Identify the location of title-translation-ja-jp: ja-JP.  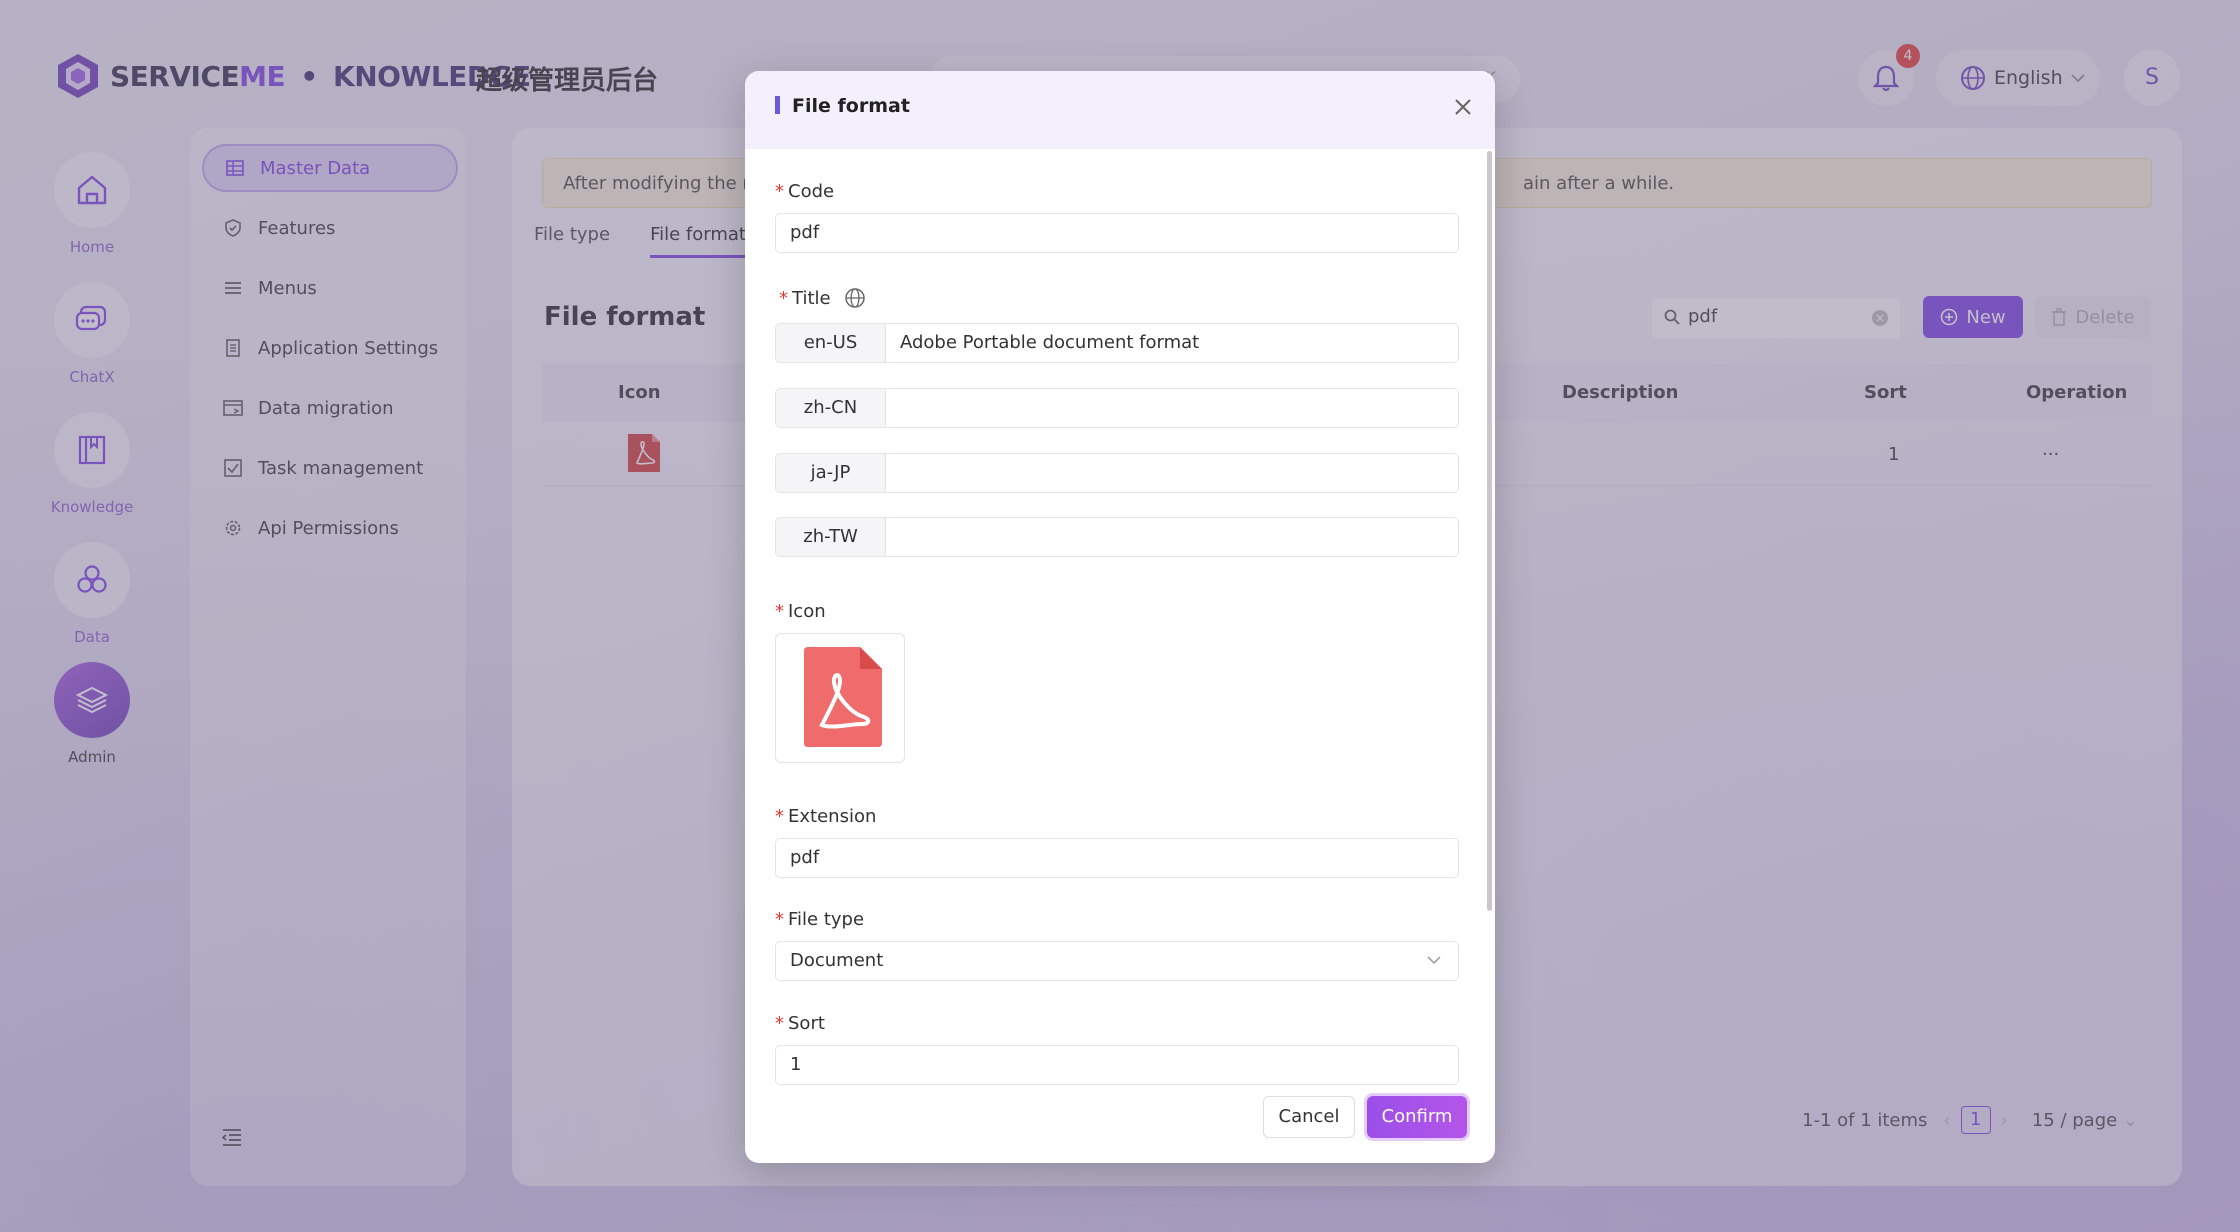
(1117, 473).